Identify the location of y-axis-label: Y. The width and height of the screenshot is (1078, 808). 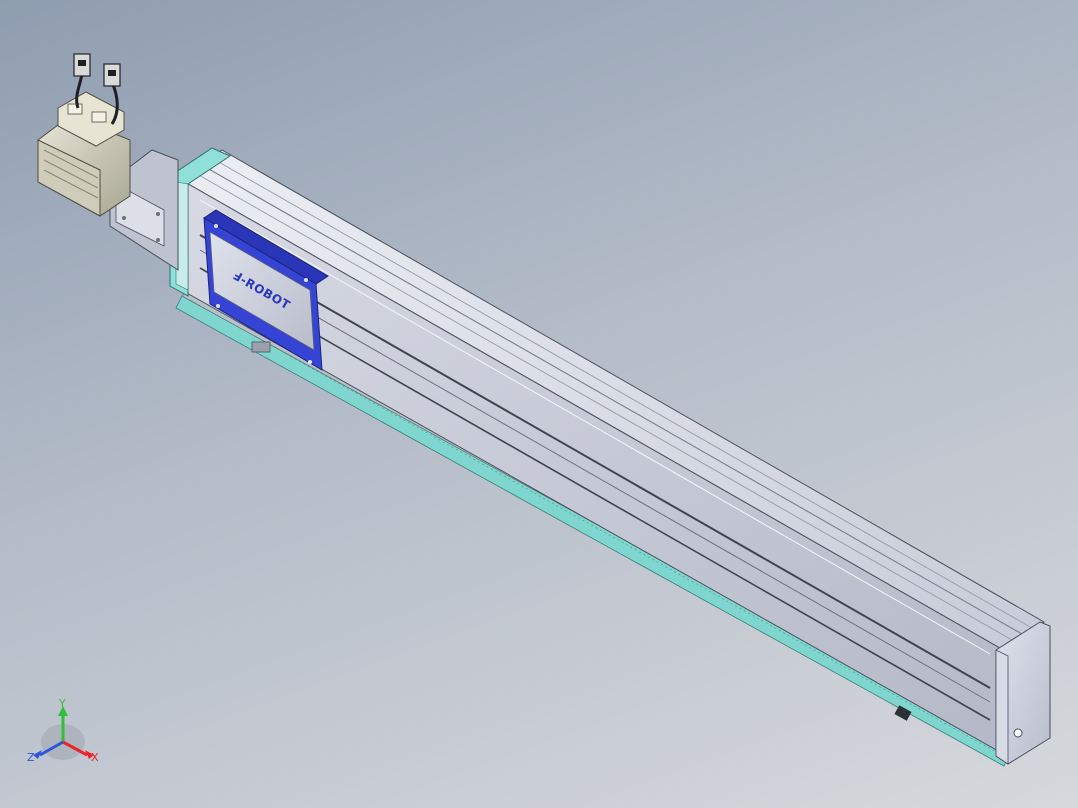
(62, 703).